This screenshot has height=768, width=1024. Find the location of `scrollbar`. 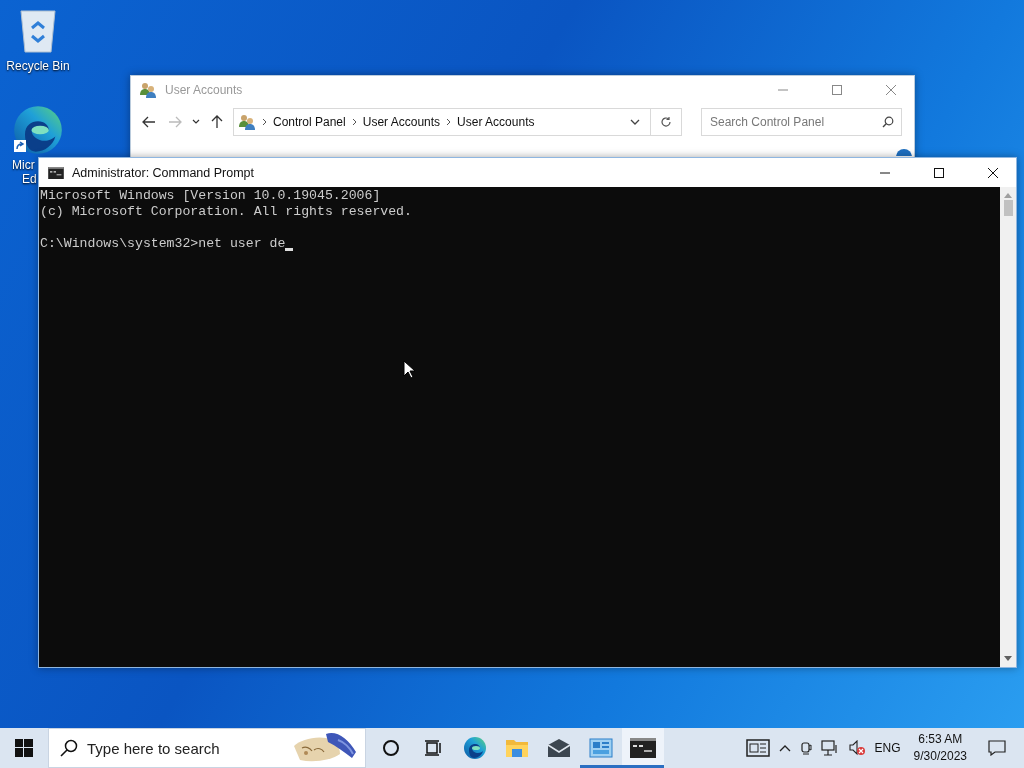

scrollbar is located at coordinates (1008, 427).